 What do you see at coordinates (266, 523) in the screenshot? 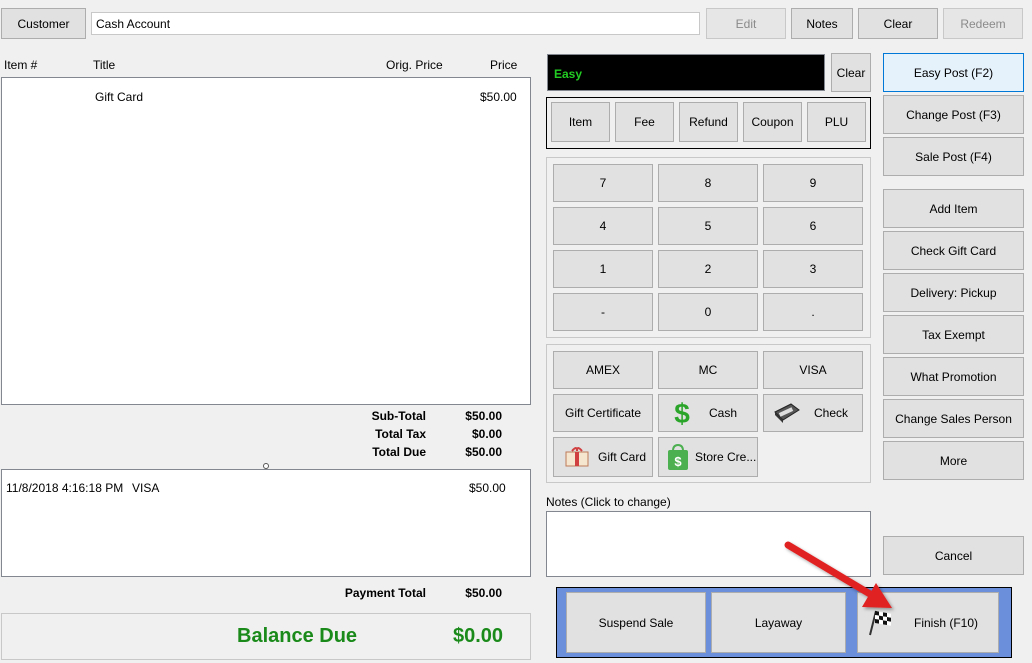
I see `payments-list: 11/8/2018 4:16:18 PM VISA $50.00` at bounding box center [266, 523].